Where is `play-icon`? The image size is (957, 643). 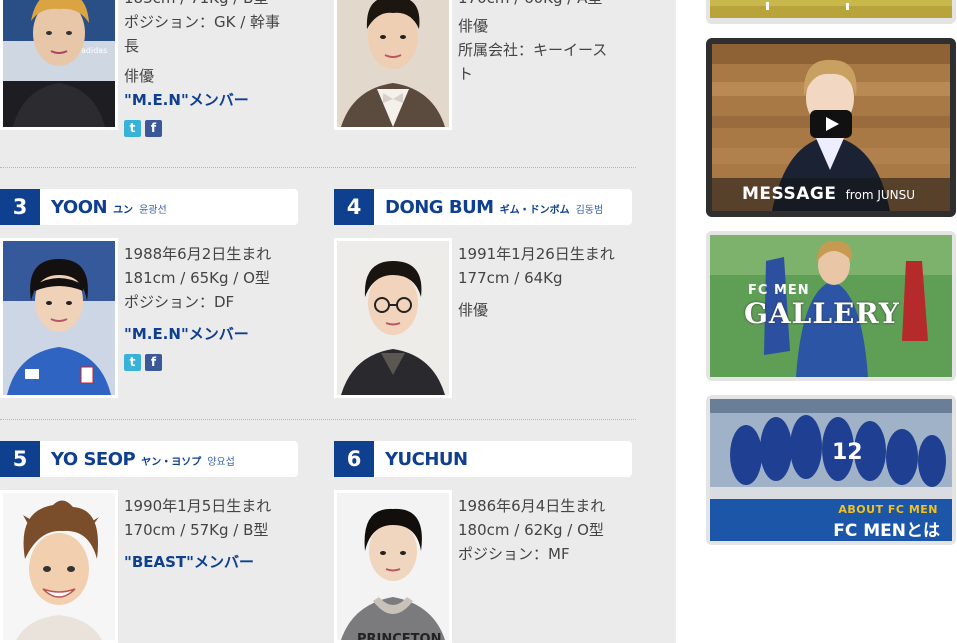
play-icon is located at coordinates (831, 124).